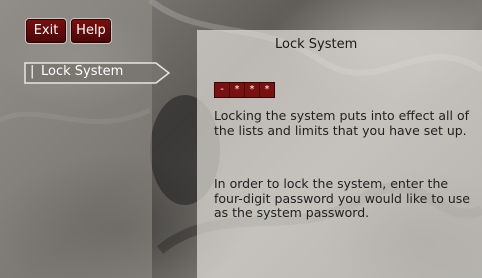 The height and width of the screenshot is (278, 482). I want to click on password-digit-1: -, so click(222, 90).